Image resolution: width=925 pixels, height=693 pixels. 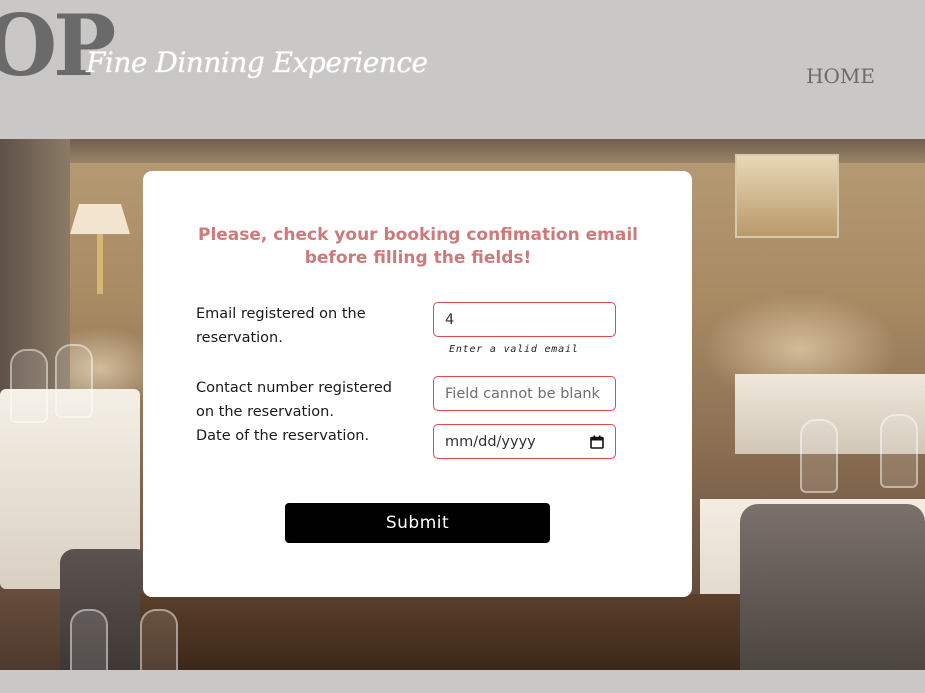 I want to click on hero-wine-shelf, so click(x=787, y=196).